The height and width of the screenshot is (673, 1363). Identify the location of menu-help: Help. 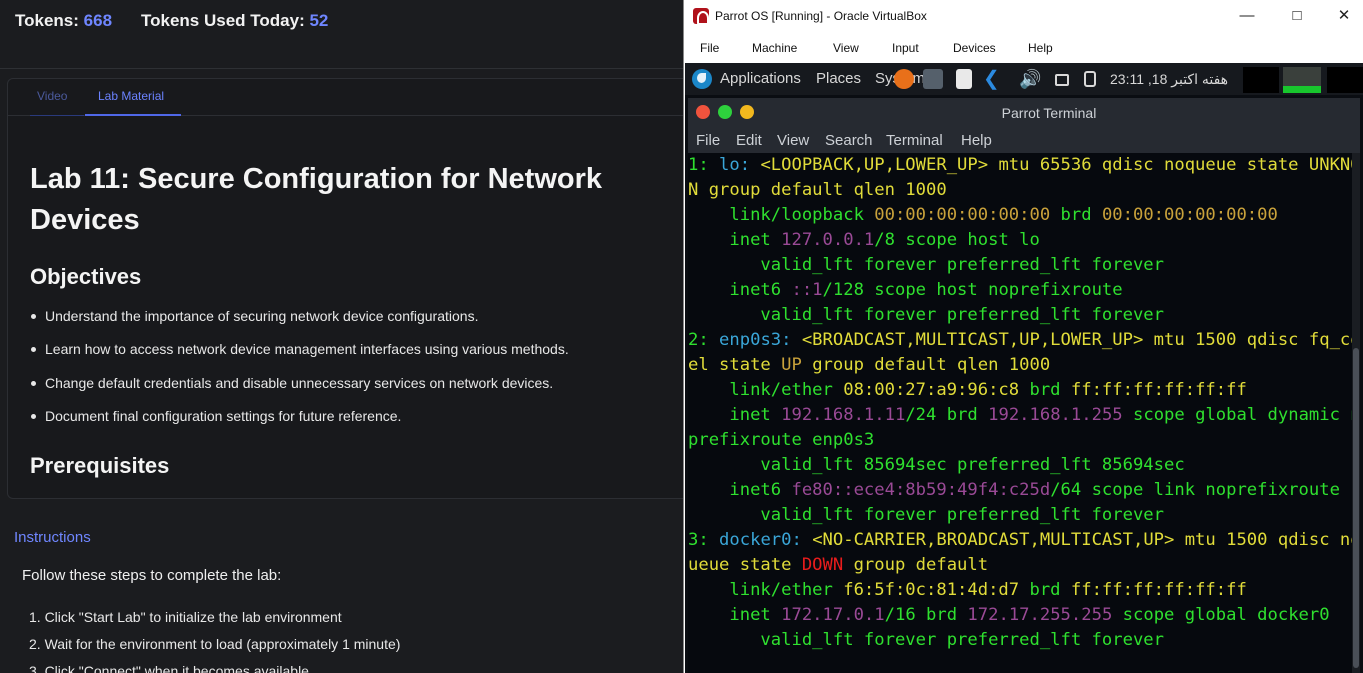
(1040, 48).